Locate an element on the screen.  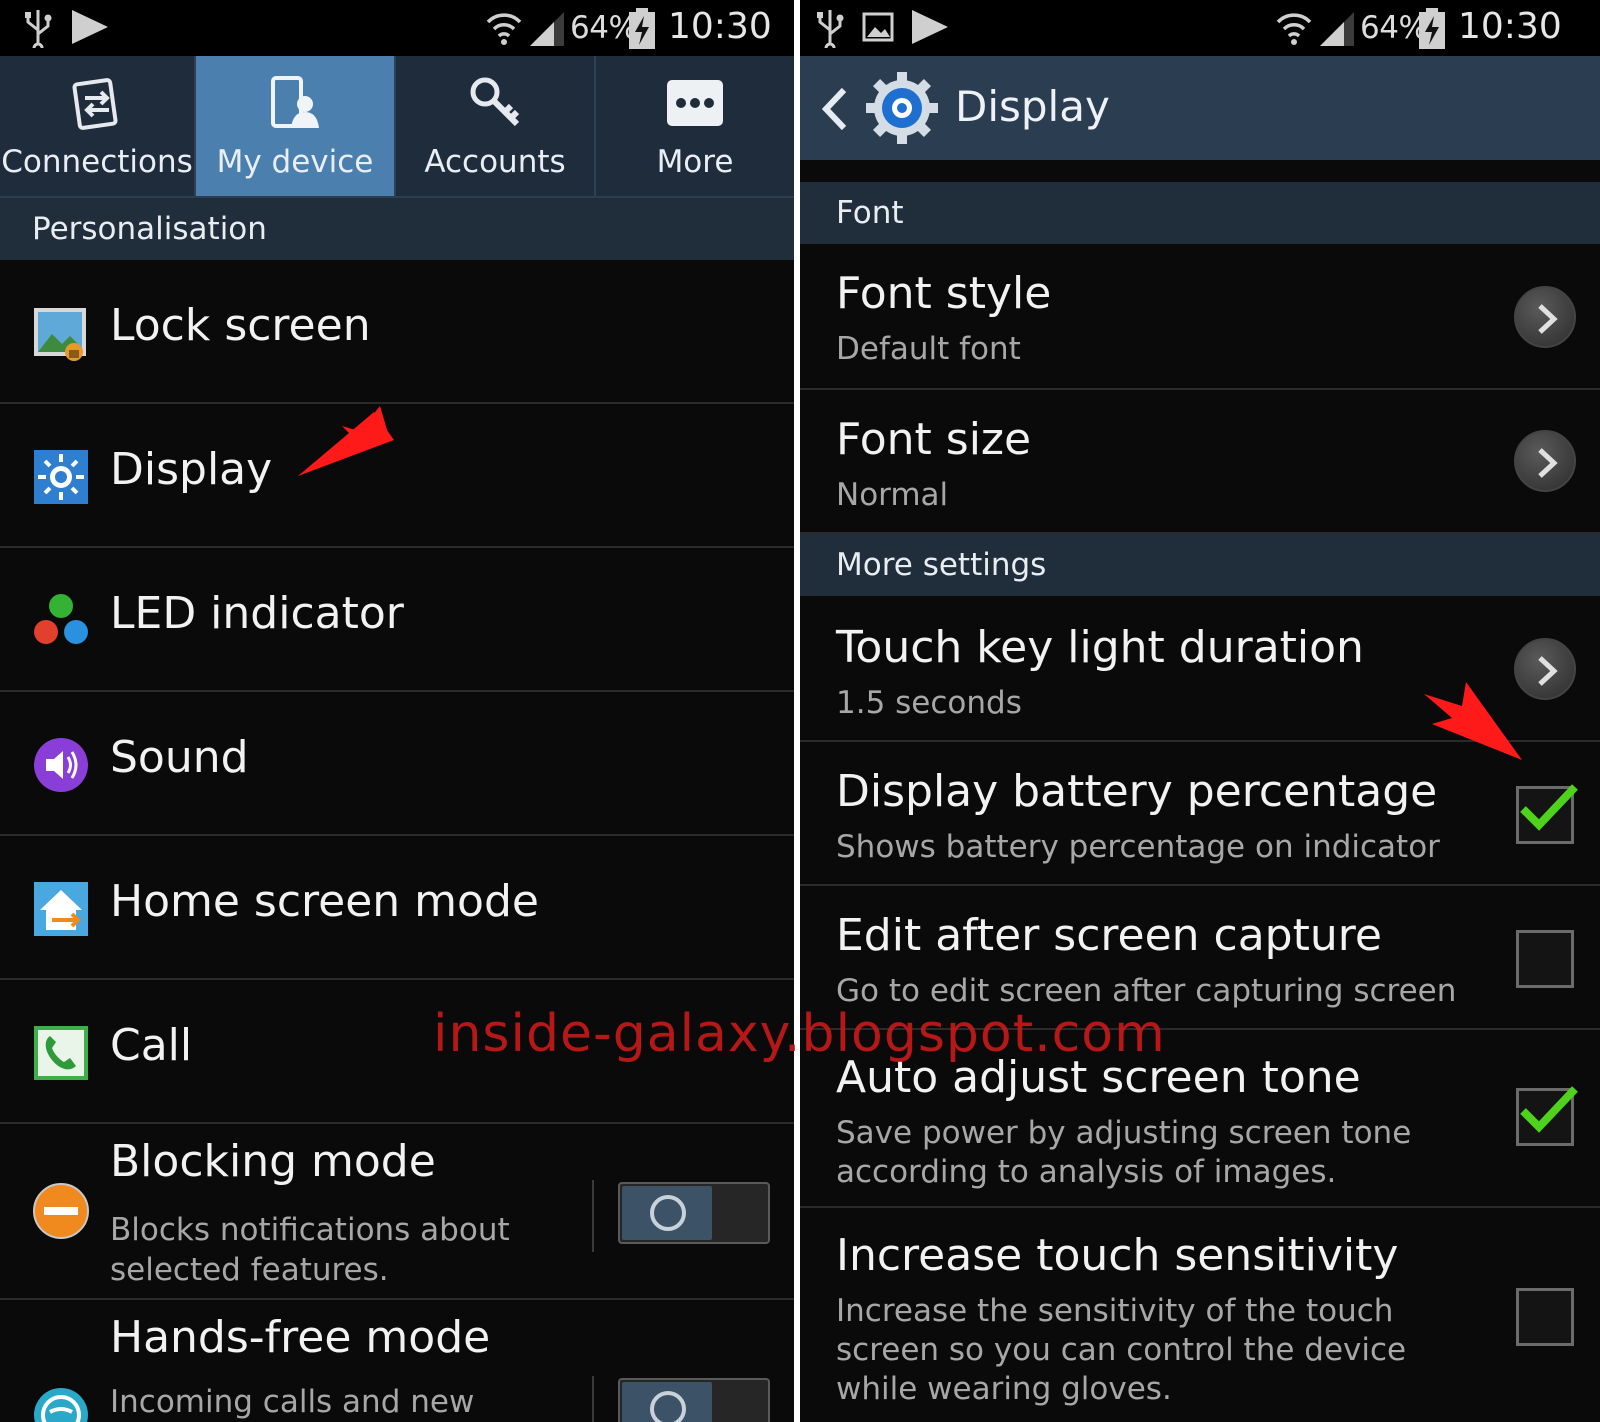
list-item-title: Increase touch sensitivity is located at coordinates (1117, 1255).